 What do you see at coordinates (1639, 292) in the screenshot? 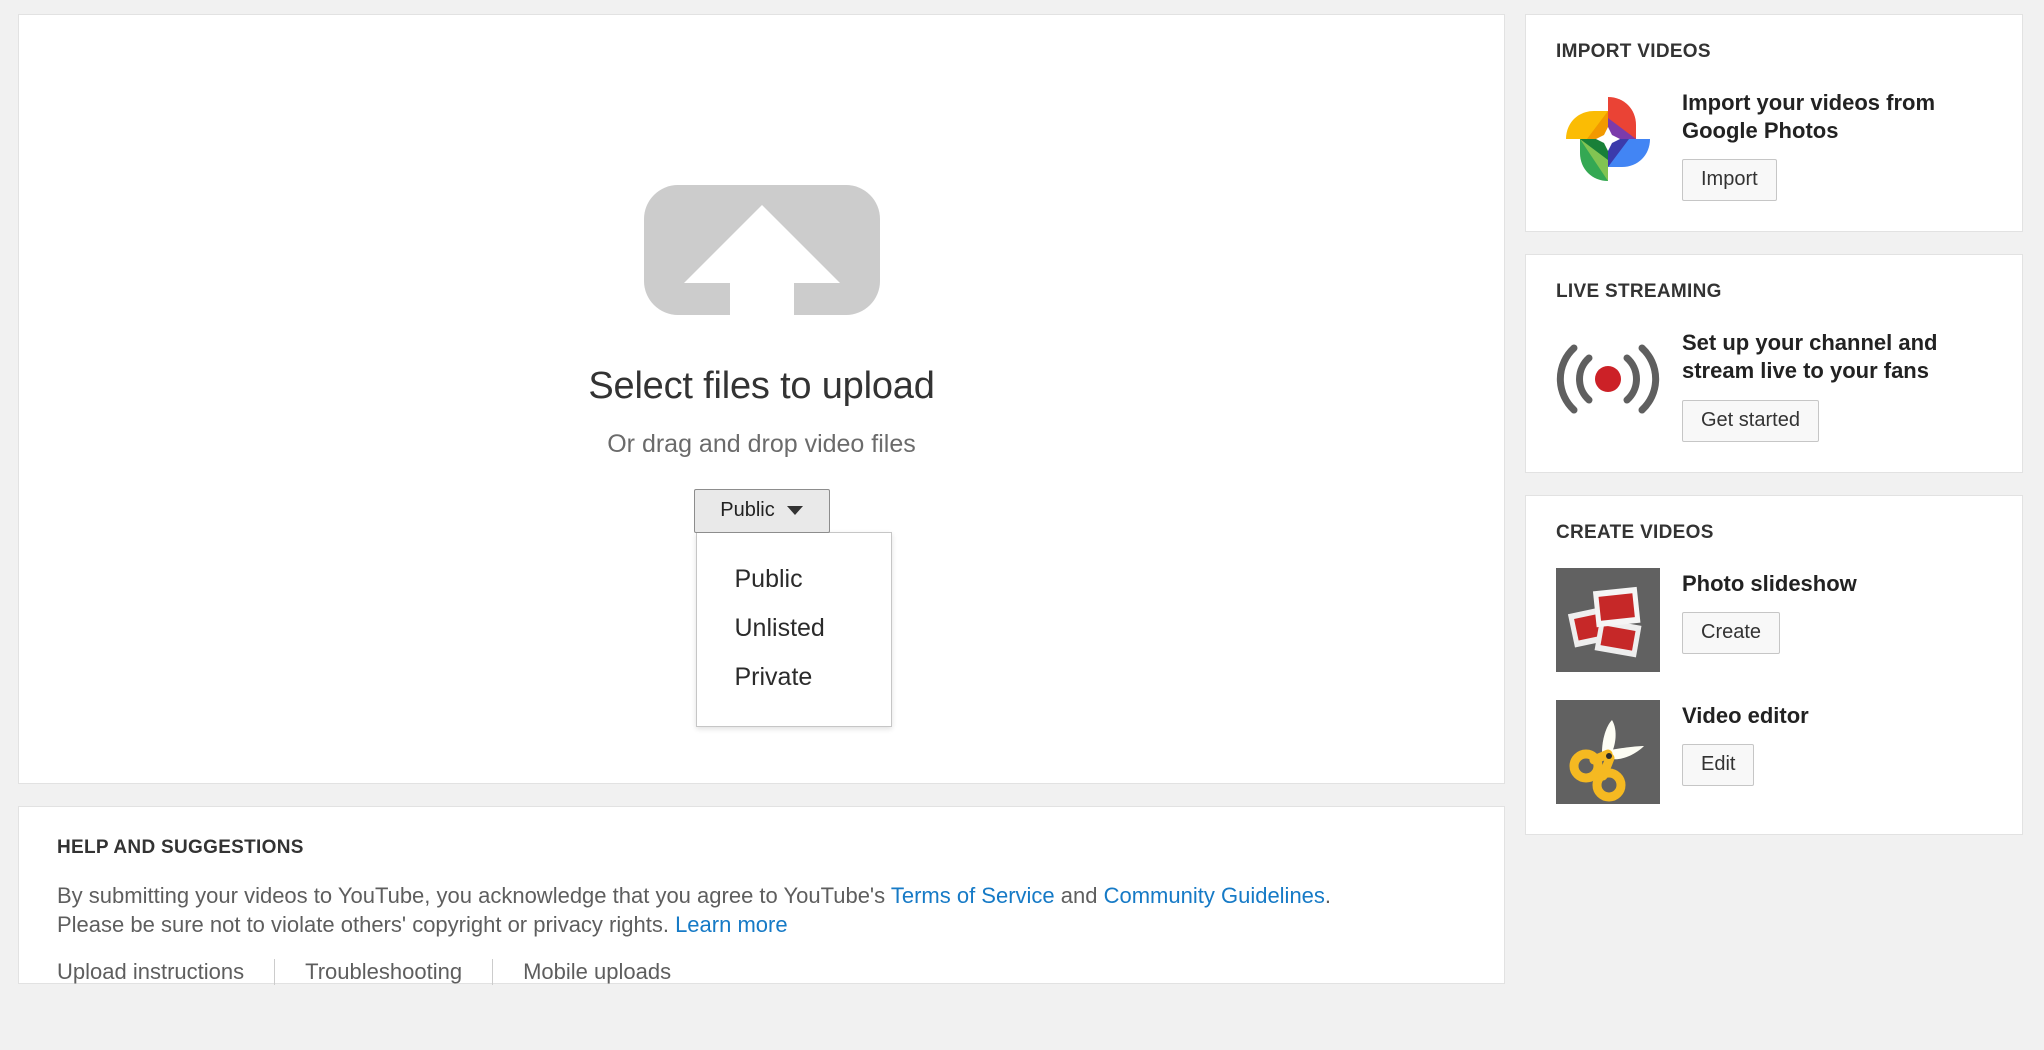
I see `live-streaming-title: LIVE STREAMING` at bounding box center [1639, 292].